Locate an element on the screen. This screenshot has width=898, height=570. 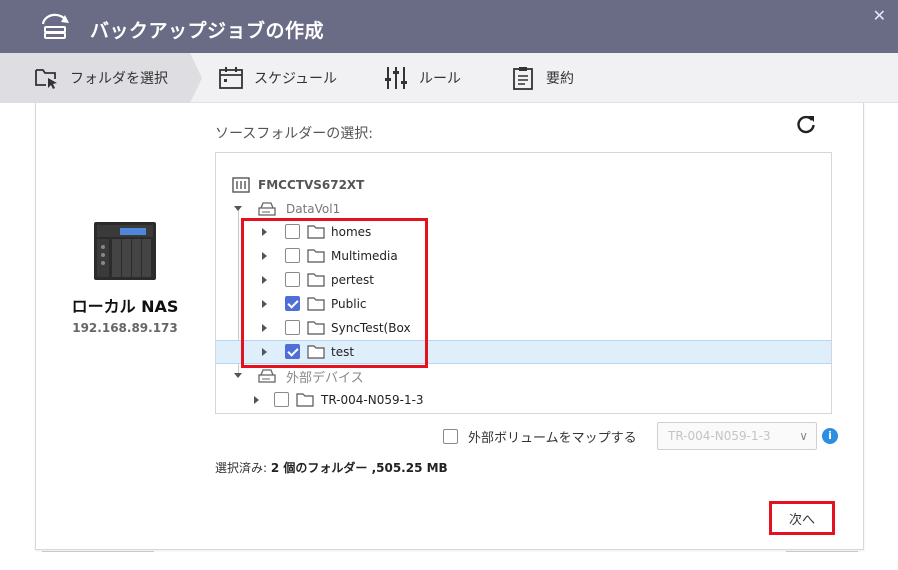
dialog-title: バックアップジョブの作成 is located at coordinates (207, 31).